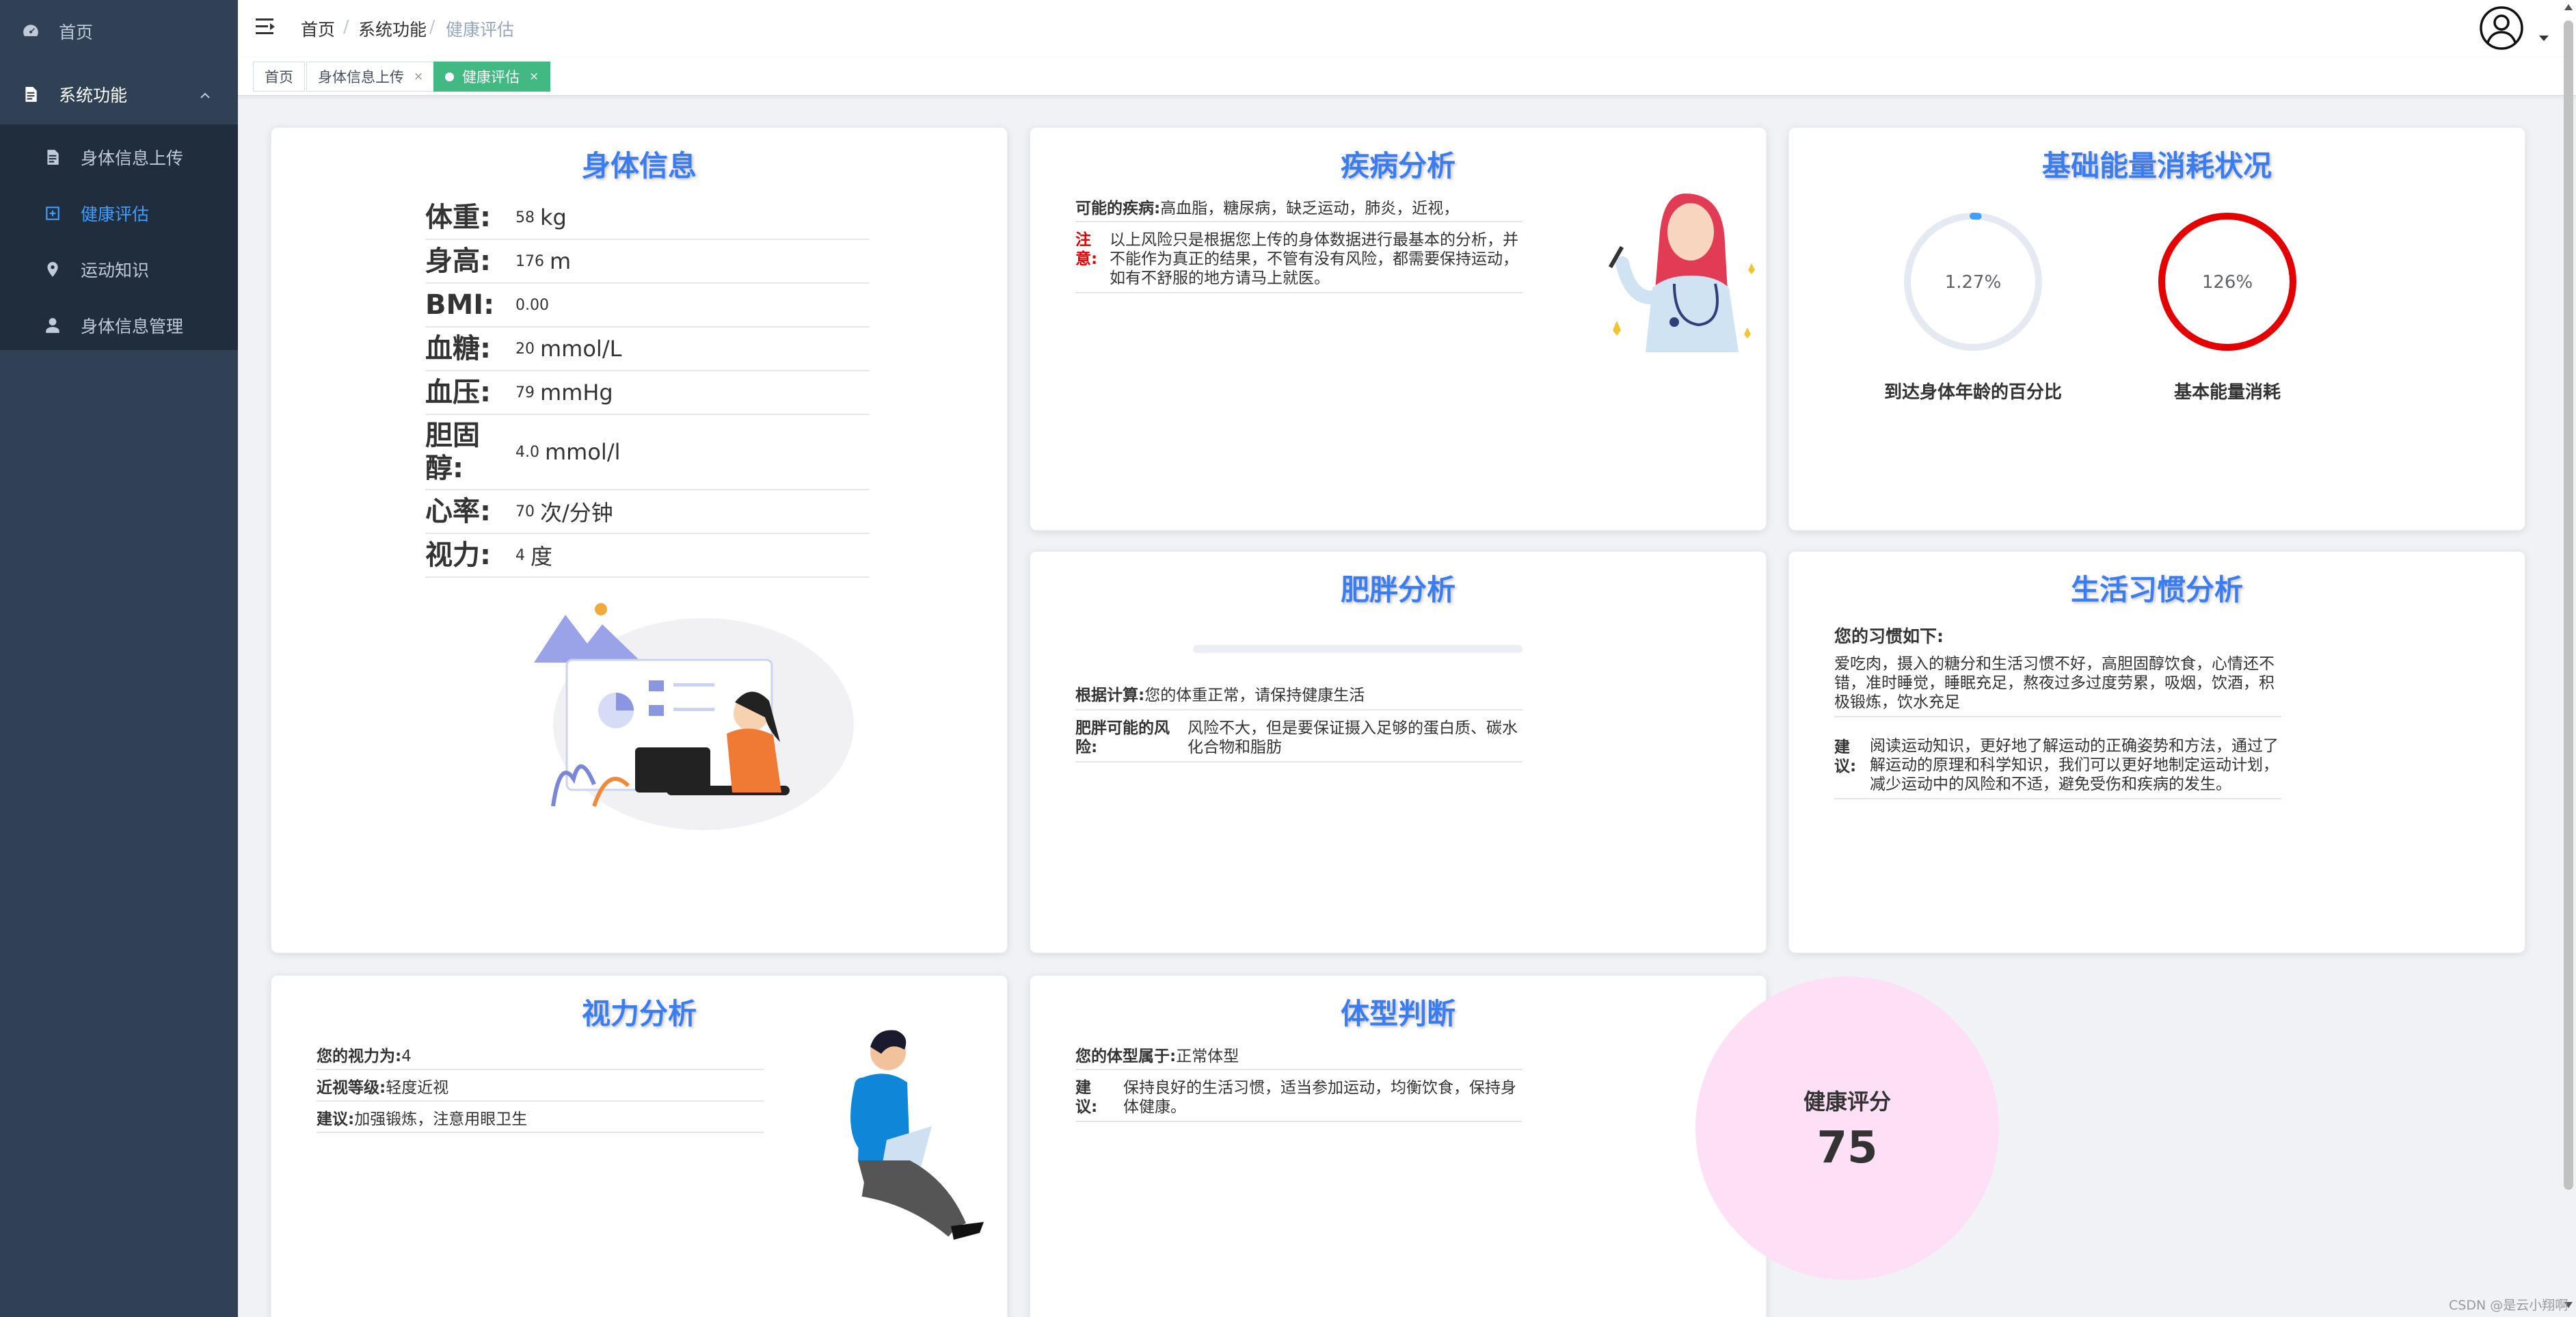 Image resolution: width=2576 pixels, height=1317 pixels. What do you see at coordinates (1086, 1097) in the screenshot?
I see `body-type-advice-label: 建议:` at bounding box center [1086, 1097].